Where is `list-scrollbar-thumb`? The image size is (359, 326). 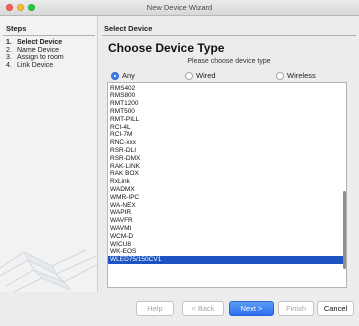 list-scrollbar-thumb is located at coordinates (344, 230).